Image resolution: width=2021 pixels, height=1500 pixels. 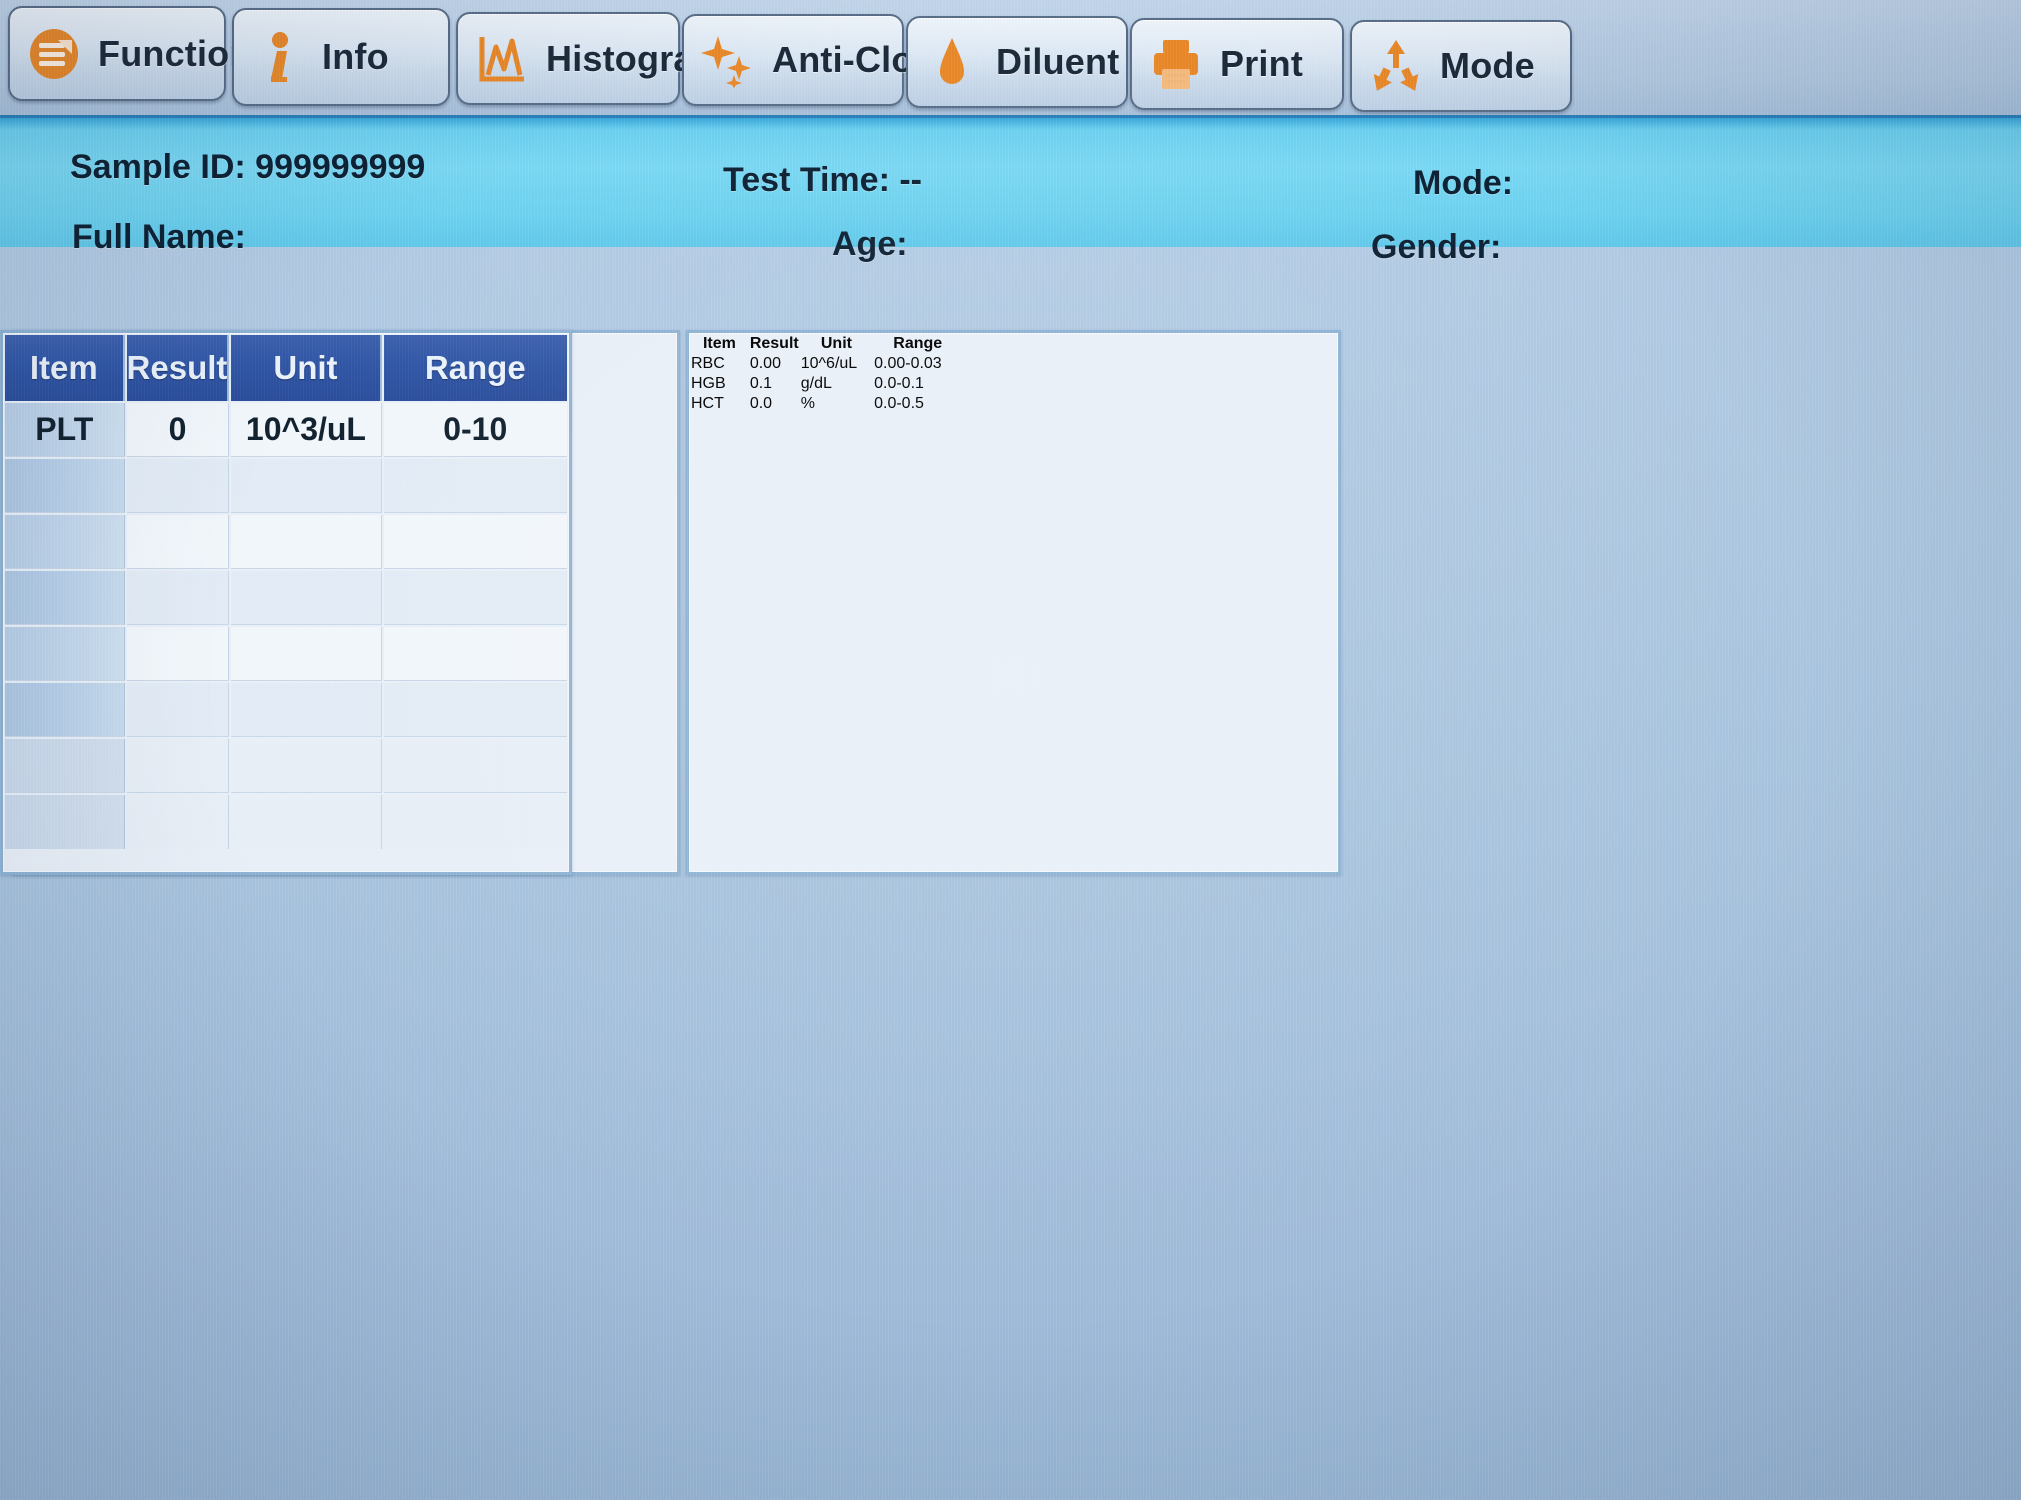 What do you see at coordinates (178, 430) in the screenshot?
I see `cell-result: 0` at bounding box center [178, 430].